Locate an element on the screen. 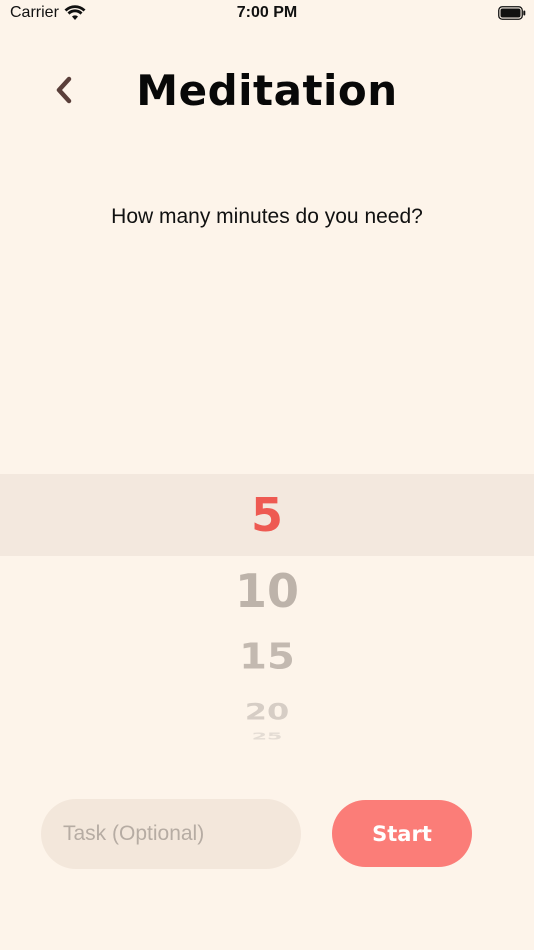  picker-option: 10 is located at coordinates (267, 591).